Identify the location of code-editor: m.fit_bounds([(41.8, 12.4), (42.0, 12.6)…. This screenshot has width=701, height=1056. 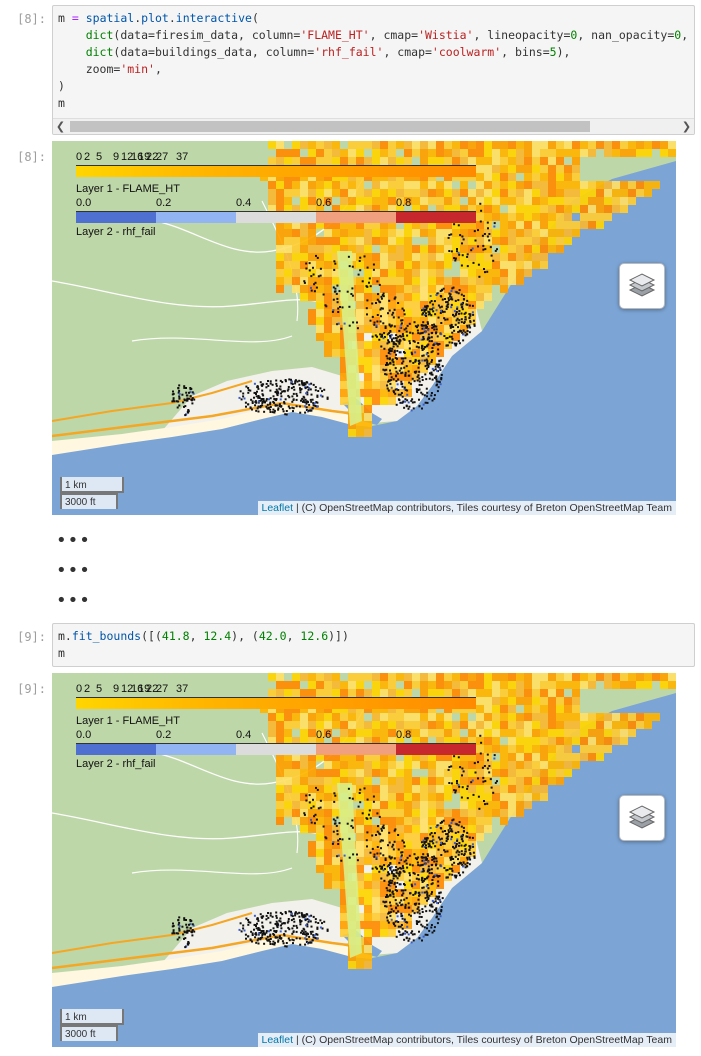
(373, 643).